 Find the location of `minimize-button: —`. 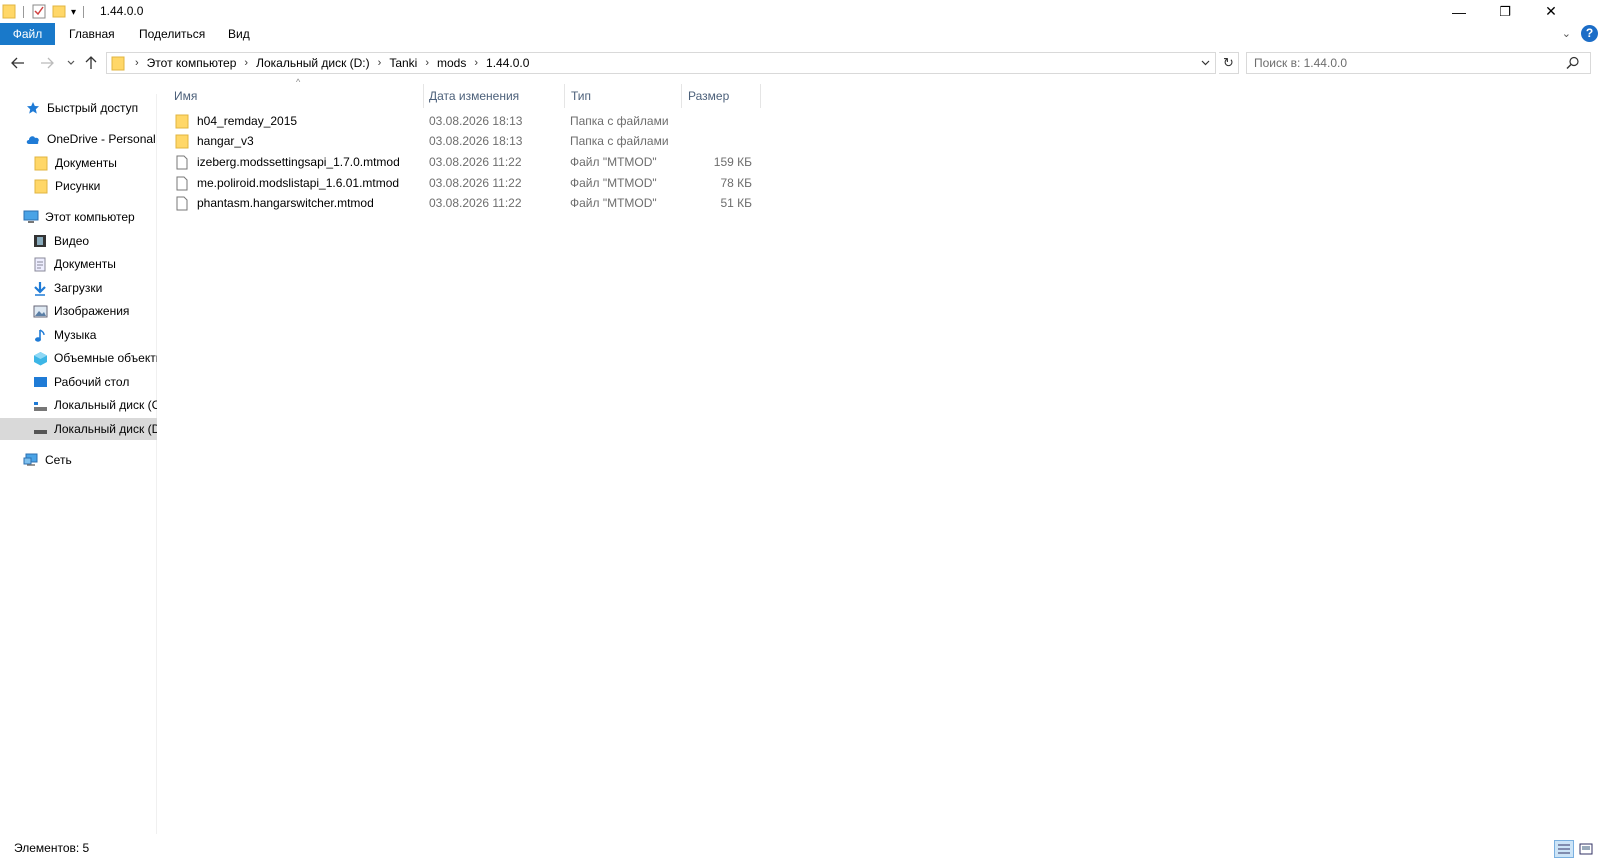

minimize-button: — is located at coordinates (1459, 11).